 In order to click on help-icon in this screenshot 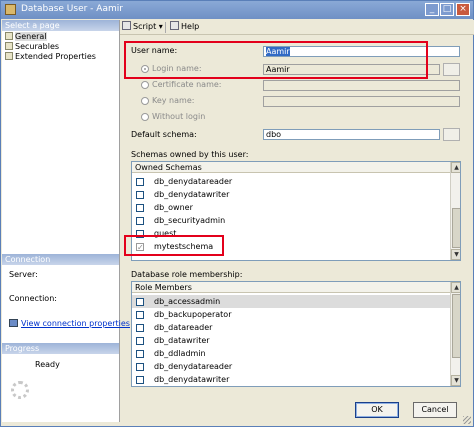, I will do `click(174, 25)`.